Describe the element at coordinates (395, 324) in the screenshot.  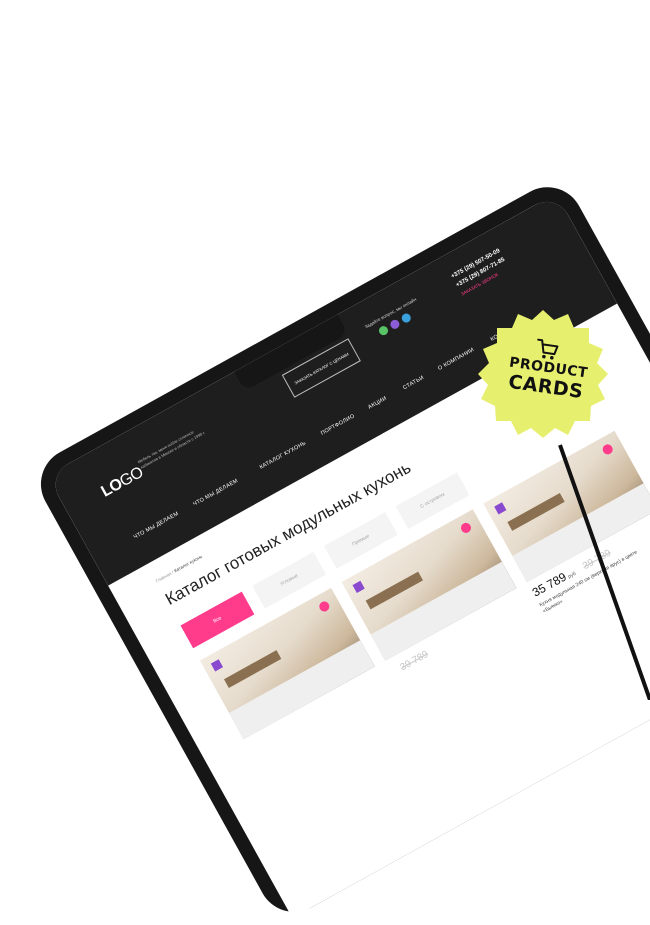
I see `viber-icon` at that location.